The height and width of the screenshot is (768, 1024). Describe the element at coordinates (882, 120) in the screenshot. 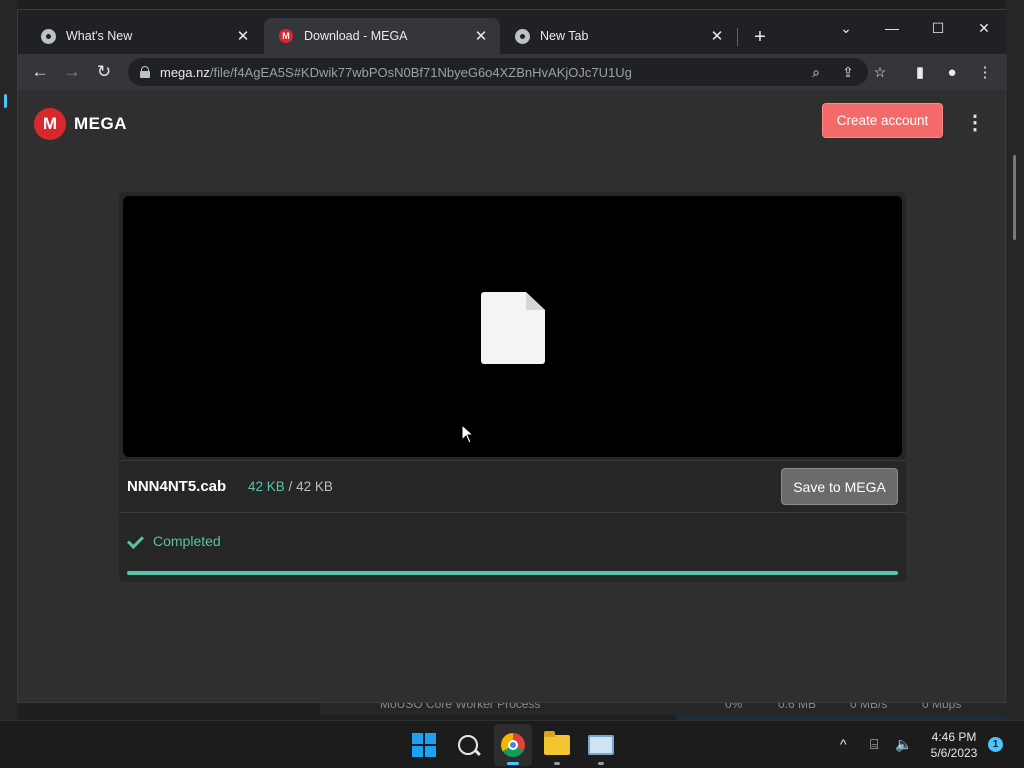

I see `create-account-button: Create account` at that location.